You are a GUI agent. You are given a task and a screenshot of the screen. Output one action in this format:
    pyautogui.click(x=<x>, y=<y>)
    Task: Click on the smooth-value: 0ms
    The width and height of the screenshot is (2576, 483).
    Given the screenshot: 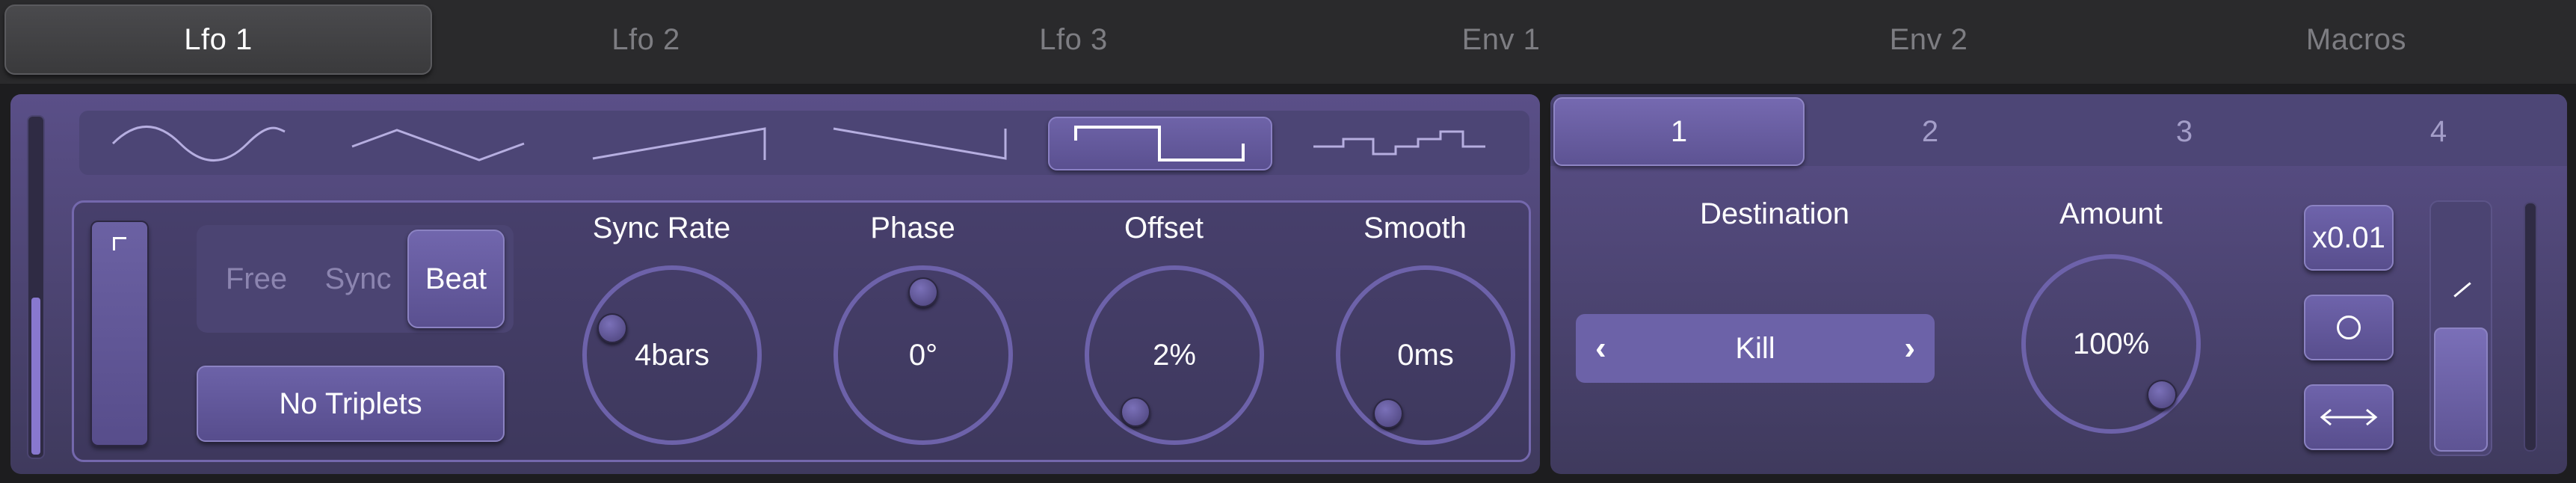 What is the action you would take?
    pyautogui.click(x=1425, y=355)
    